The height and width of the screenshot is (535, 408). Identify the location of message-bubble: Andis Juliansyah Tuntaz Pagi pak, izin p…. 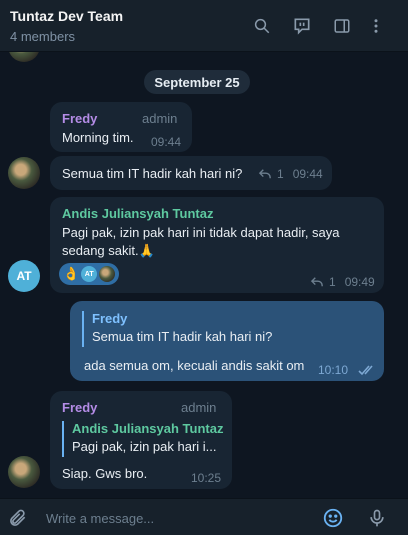
(217, 245).